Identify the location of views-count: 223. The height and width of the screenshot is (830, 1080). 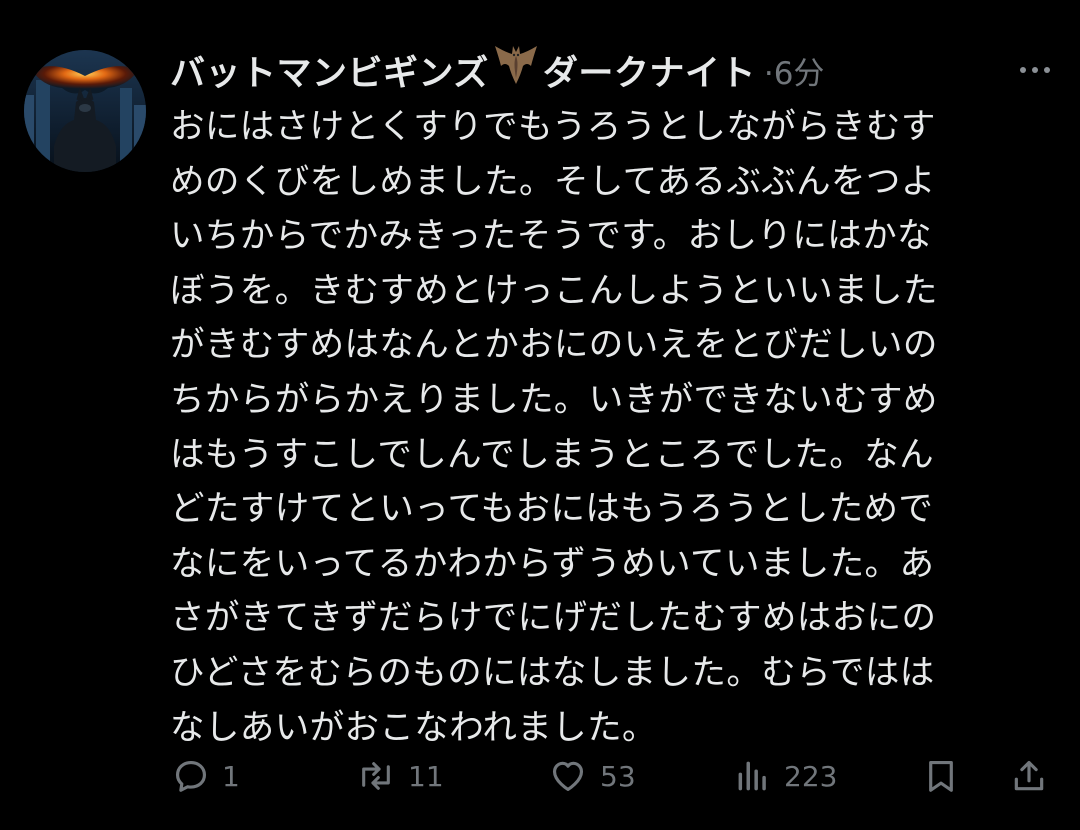
(811, 776).